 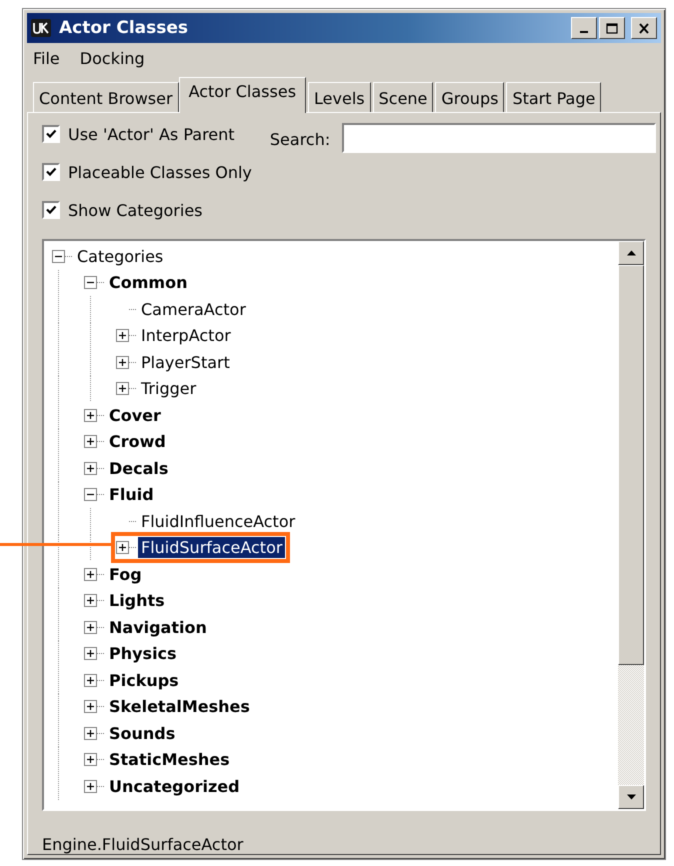 I want to click on close-icon, so click(x=644, y=28).